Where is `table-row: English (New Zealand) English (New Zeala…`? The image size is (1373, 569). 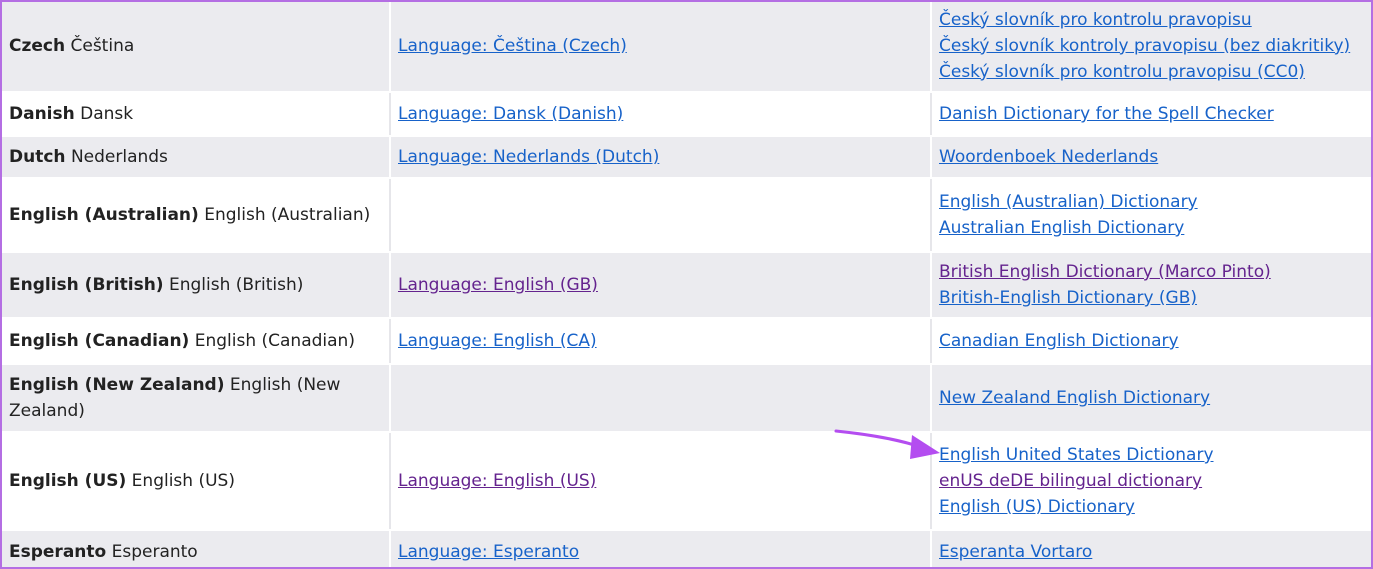
table-row: English (New Zealand) English (New Zeala… is located at coordinates (686, 398).